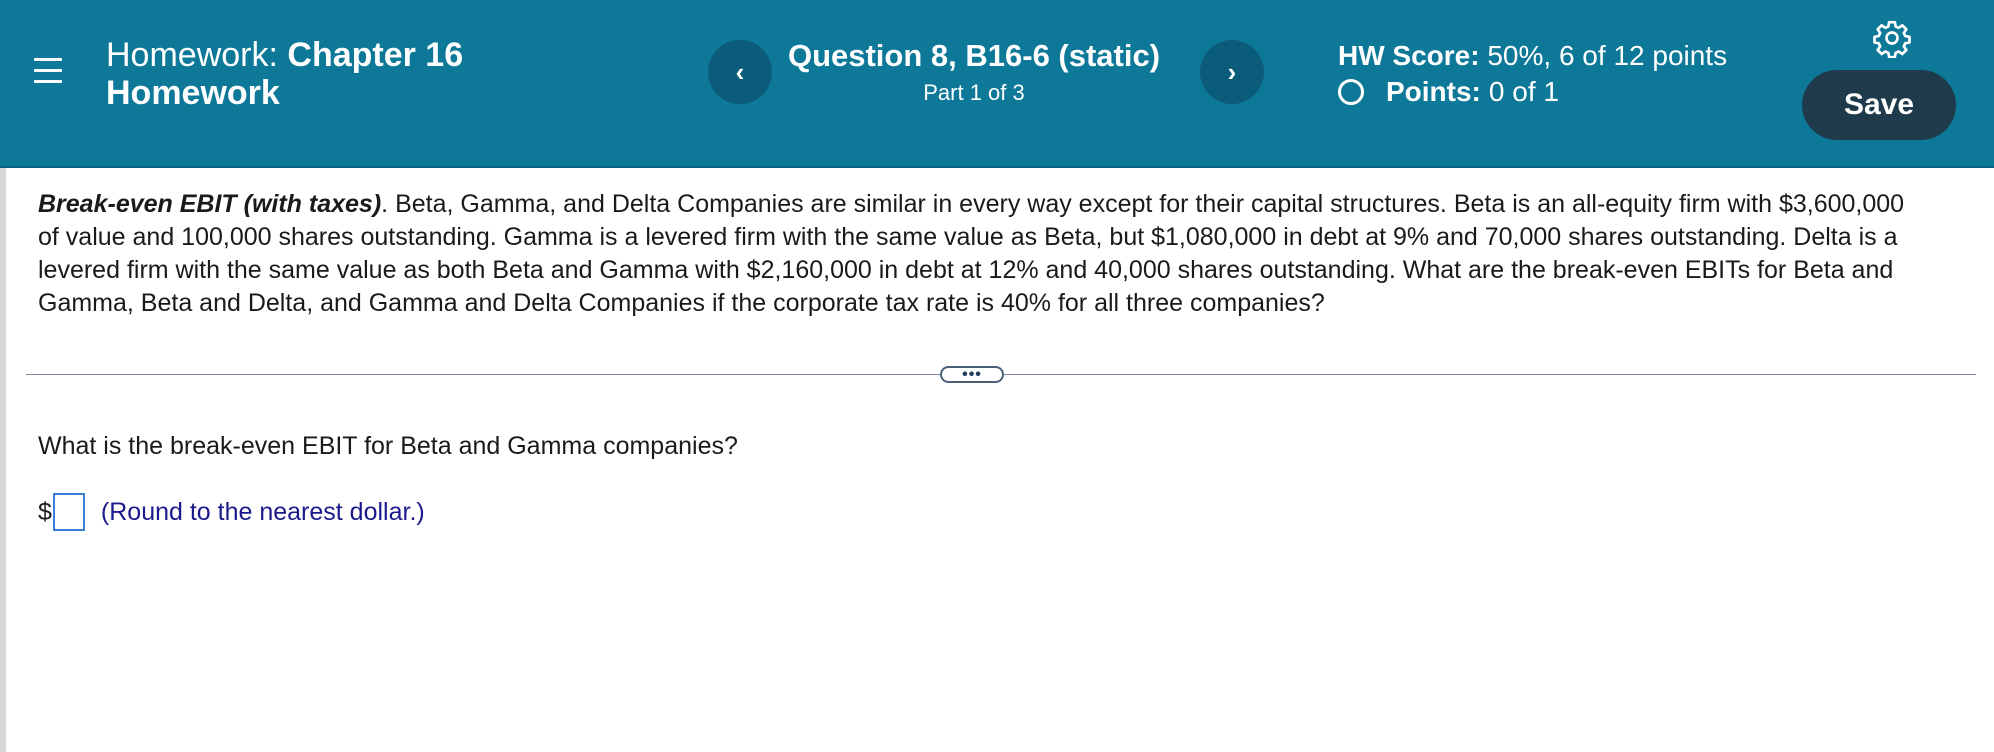 This screenshot has height=752, width=1994. Describe the element at coordinates (1523, 91) in the screenshot. I see `points-value: 0 of 1` at that location.